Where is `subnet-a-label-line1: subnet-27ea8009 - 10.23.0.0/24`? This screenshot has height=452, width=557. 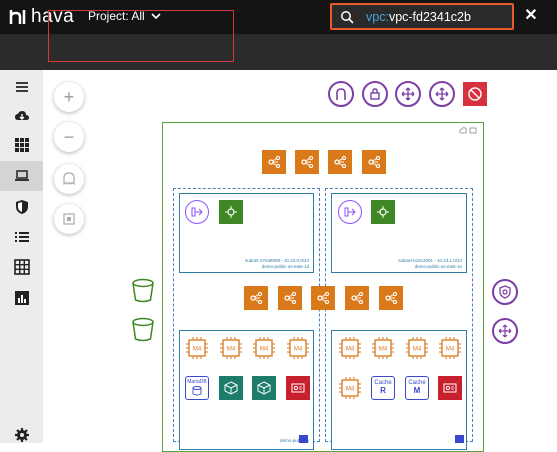 subnet-a-label-line1: subnet-27ea8009 - 10.23.0.0/24 is located at coordinates (276, 260).